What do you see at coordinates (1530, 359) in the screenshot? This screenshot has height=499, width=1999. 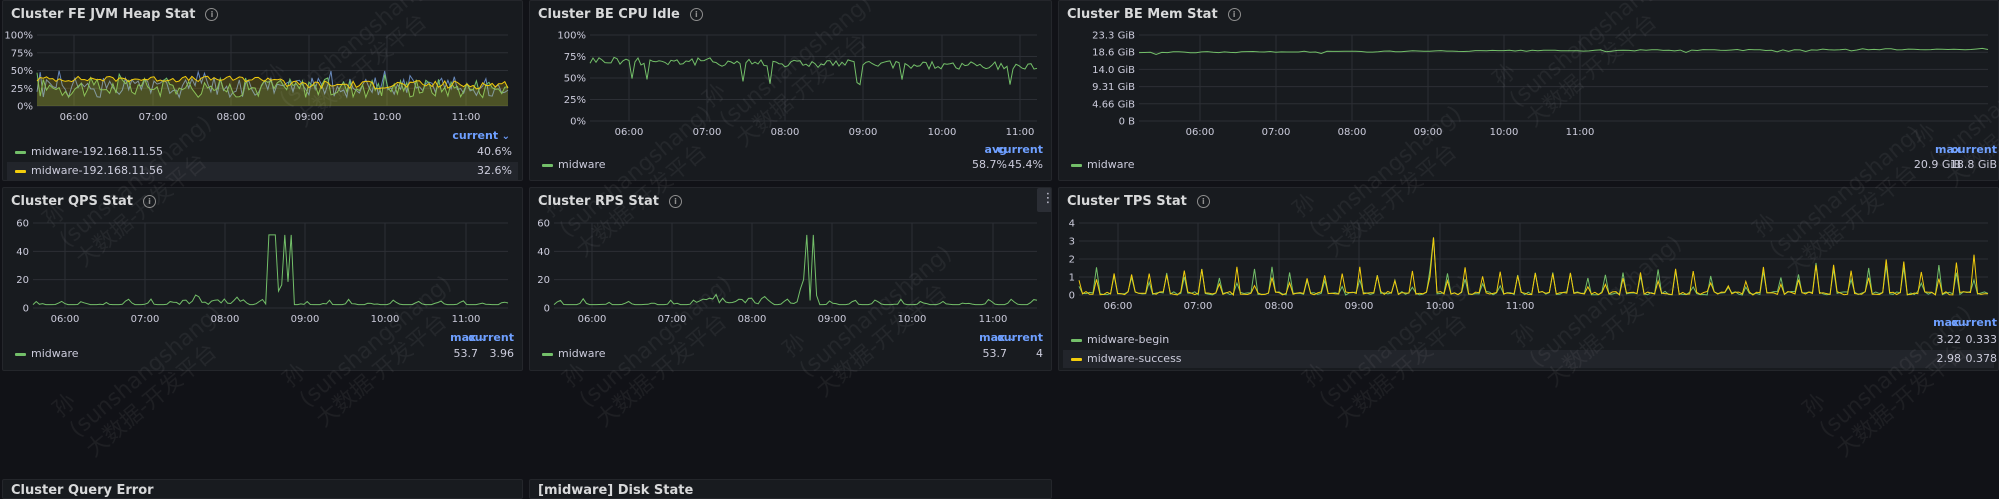 I see `legend-row: midware-success 2.98 0.378` at bounding box center [1530, 359].